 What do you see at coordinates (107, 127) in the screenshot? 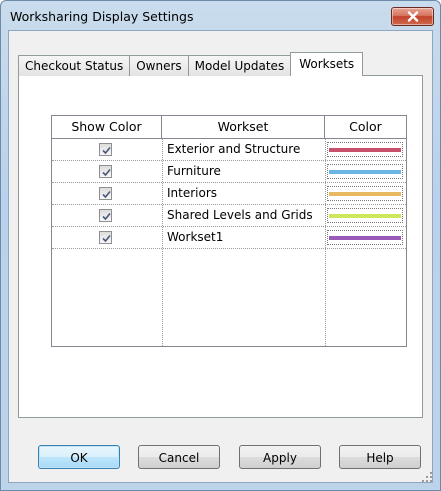
I see `column-header-show-color: Show Color` at bounding box center [107, 127].